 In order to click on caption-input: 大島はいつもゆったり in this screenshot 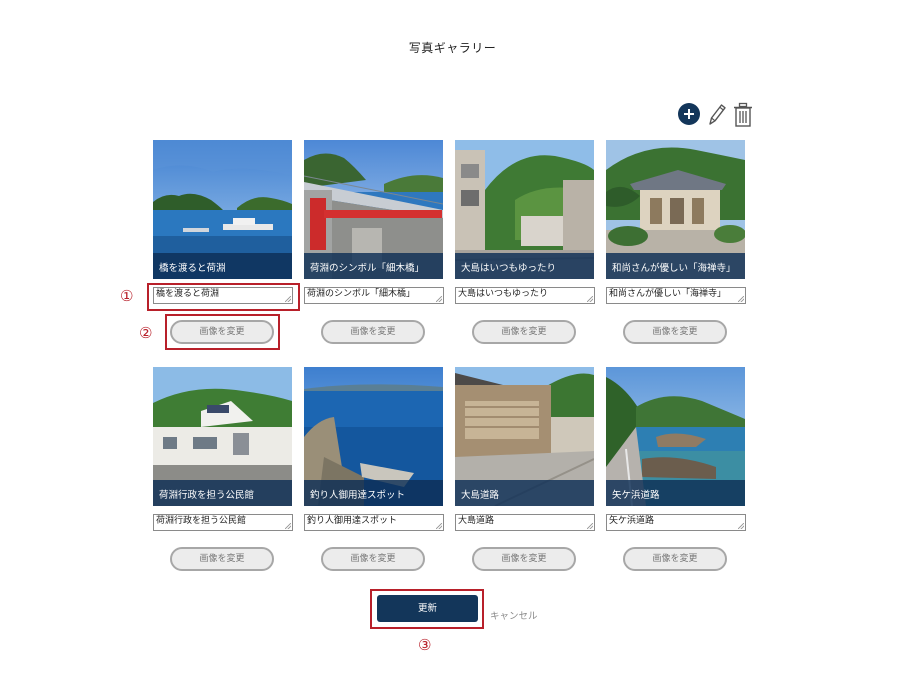, I will do `click(525, 295)`.